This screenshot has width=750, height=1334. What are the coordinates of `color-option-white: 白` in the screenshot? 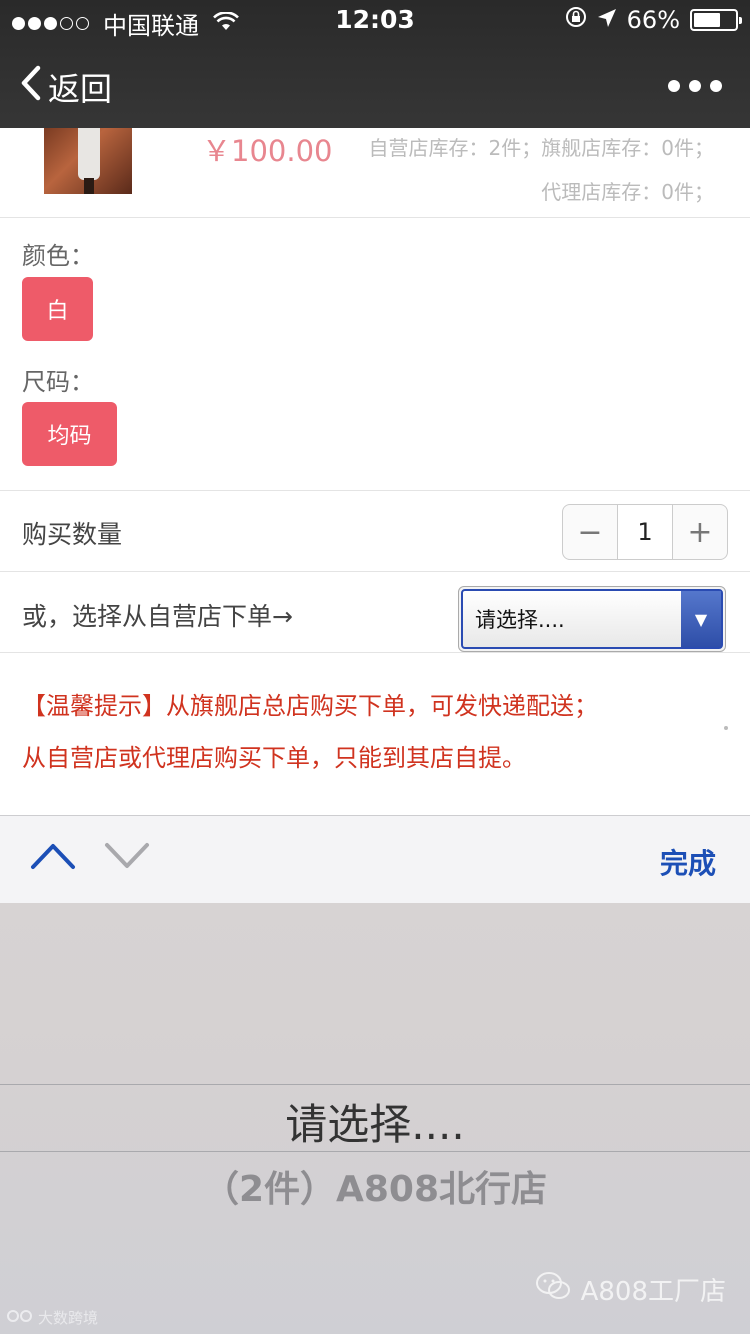 It's located at (57, 309).